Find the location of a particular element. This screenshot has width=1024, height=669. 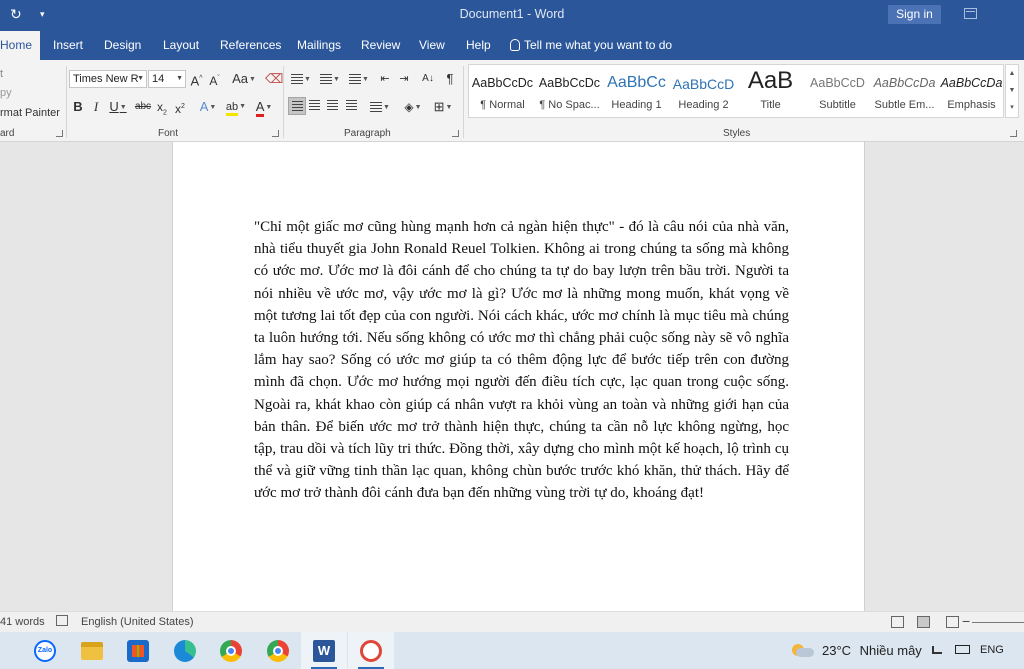

subscript-icon: x2 is located at coordinates (162, 107).